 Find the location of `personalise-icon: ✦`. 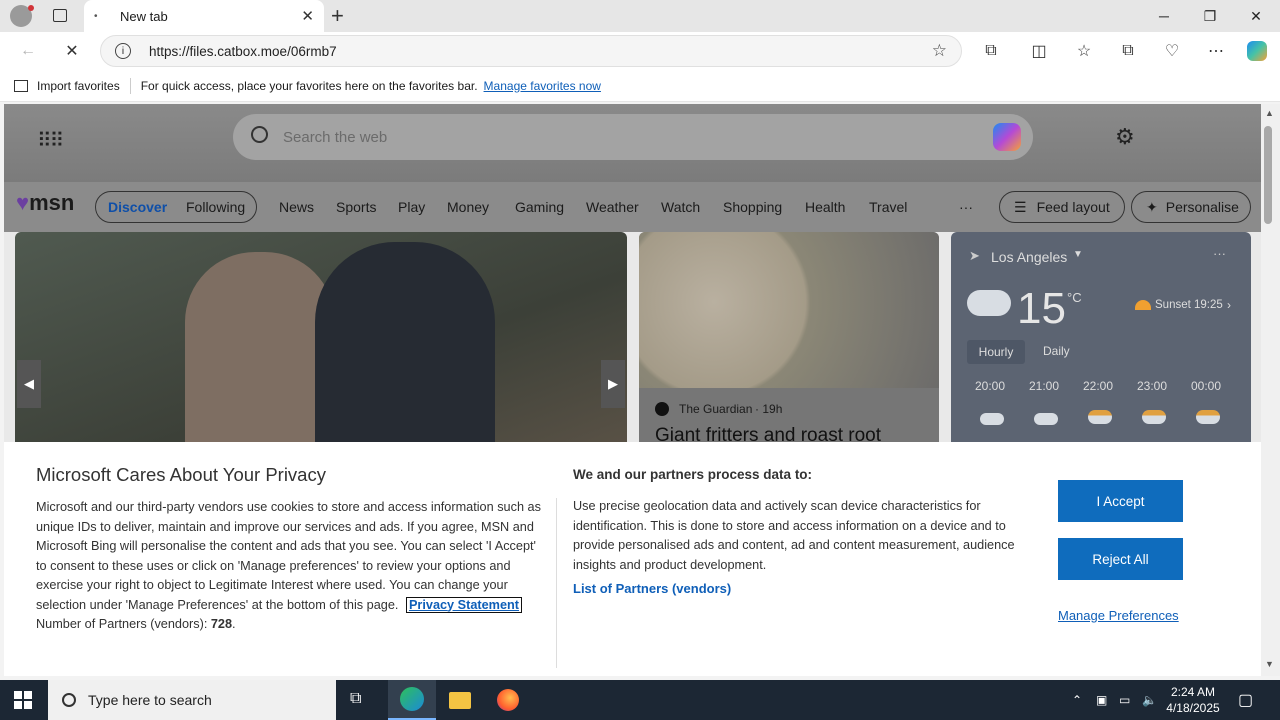

personalise-icon: ✦ is located at coordinates (1152, 206).